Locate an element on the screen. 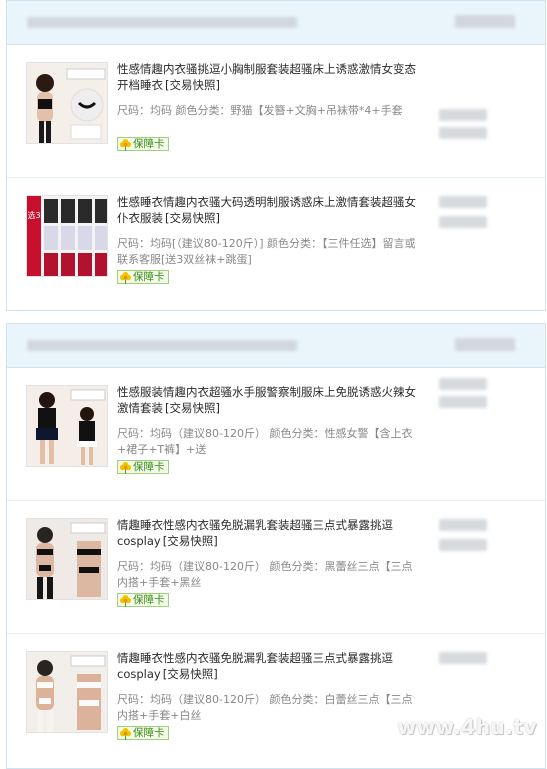 The image size is (547, 769). product-title: 性感服装情趣内衣超骚水手服警察制服床上免脱诱惑火辣女激情套装 [交易快照] is located at coordinates (268, 400).